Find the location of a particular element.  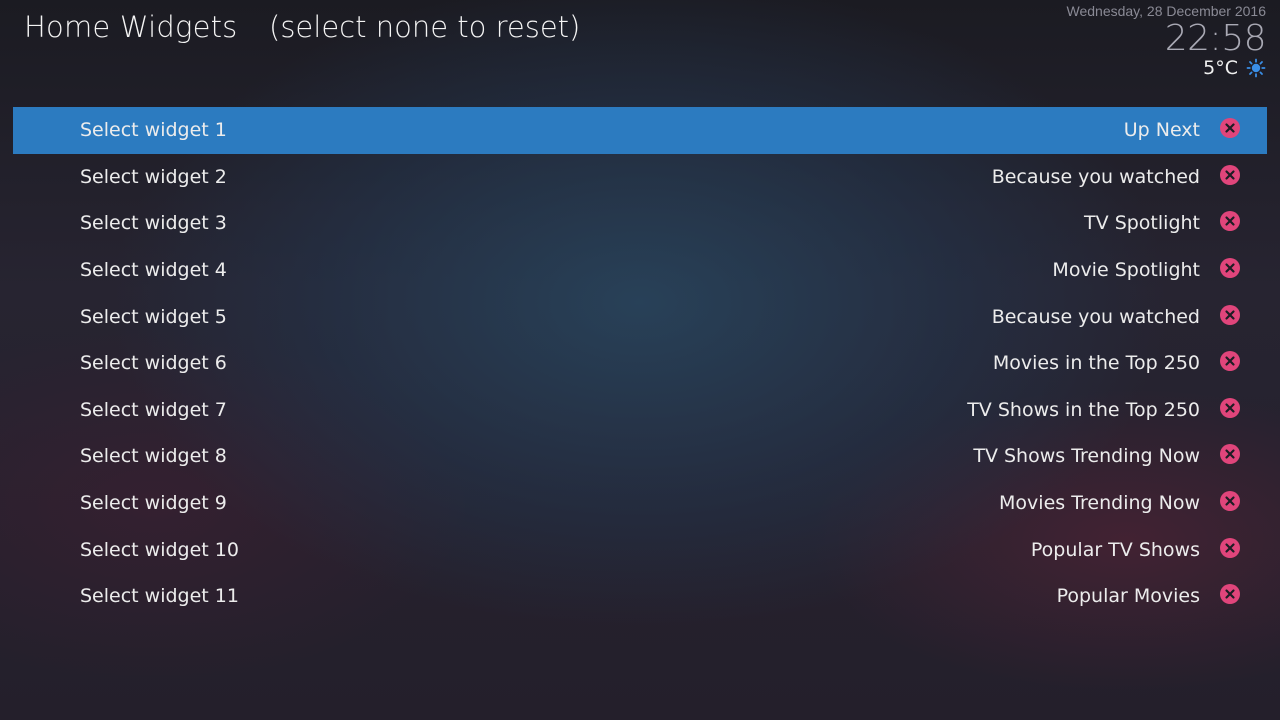

widget-row-5: Select widget 5 Because you watched is located at coordinates (640, 316).